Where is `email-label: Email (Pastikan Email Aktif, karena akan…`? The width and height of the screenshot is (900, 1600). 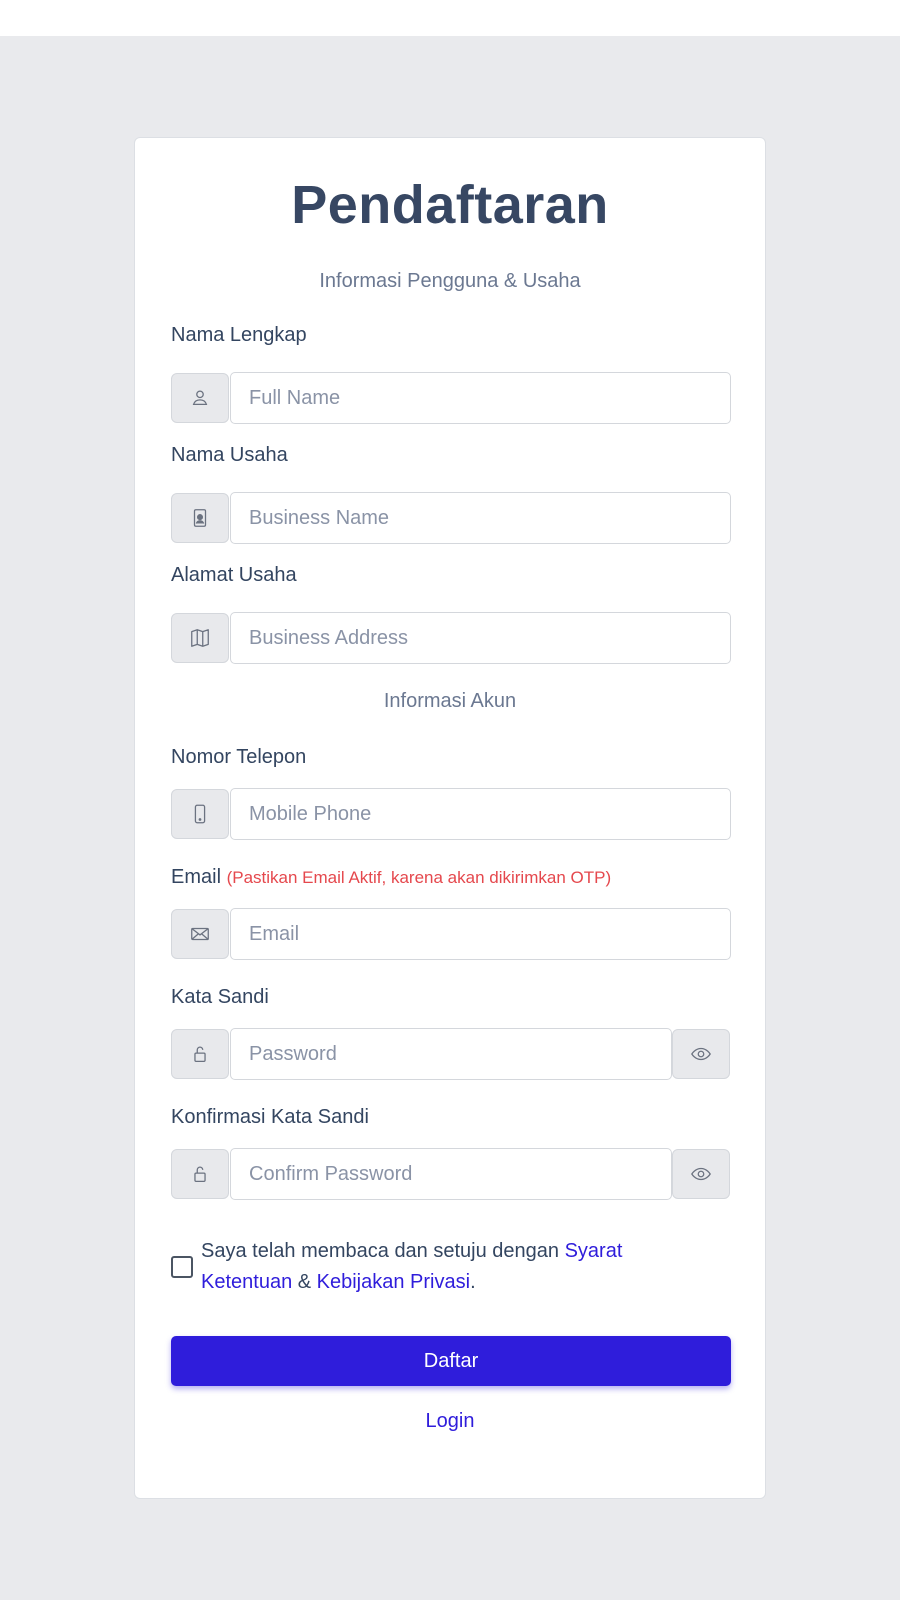 email-label: Email (Pastikan Email Aktif, karena akan… is located at coordinates (391, 877).